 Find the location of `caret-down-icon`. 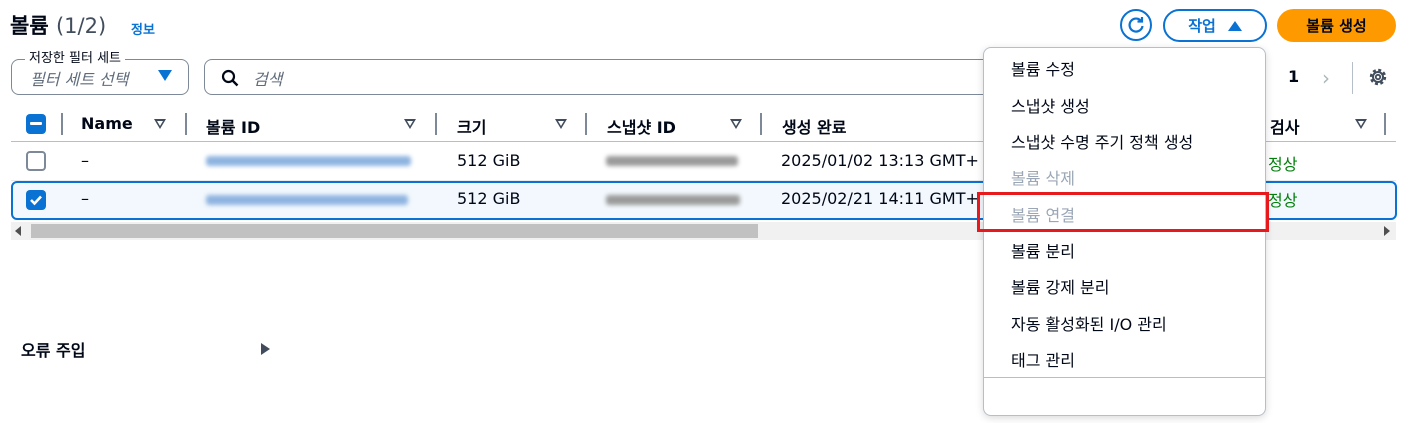

caret-down-icon is located at coordinates (165, 75).